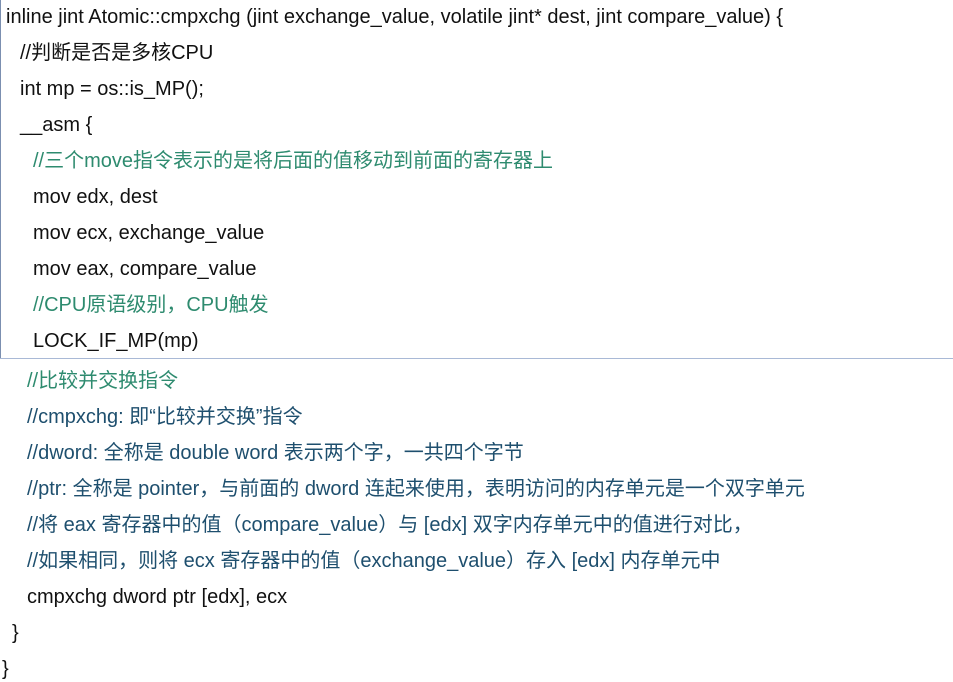  Describe the element at coordinates (116, 341) in the screenshot. I see `code-line-lock-if-mp: LOCK_IF_MP(mp)` at that location.